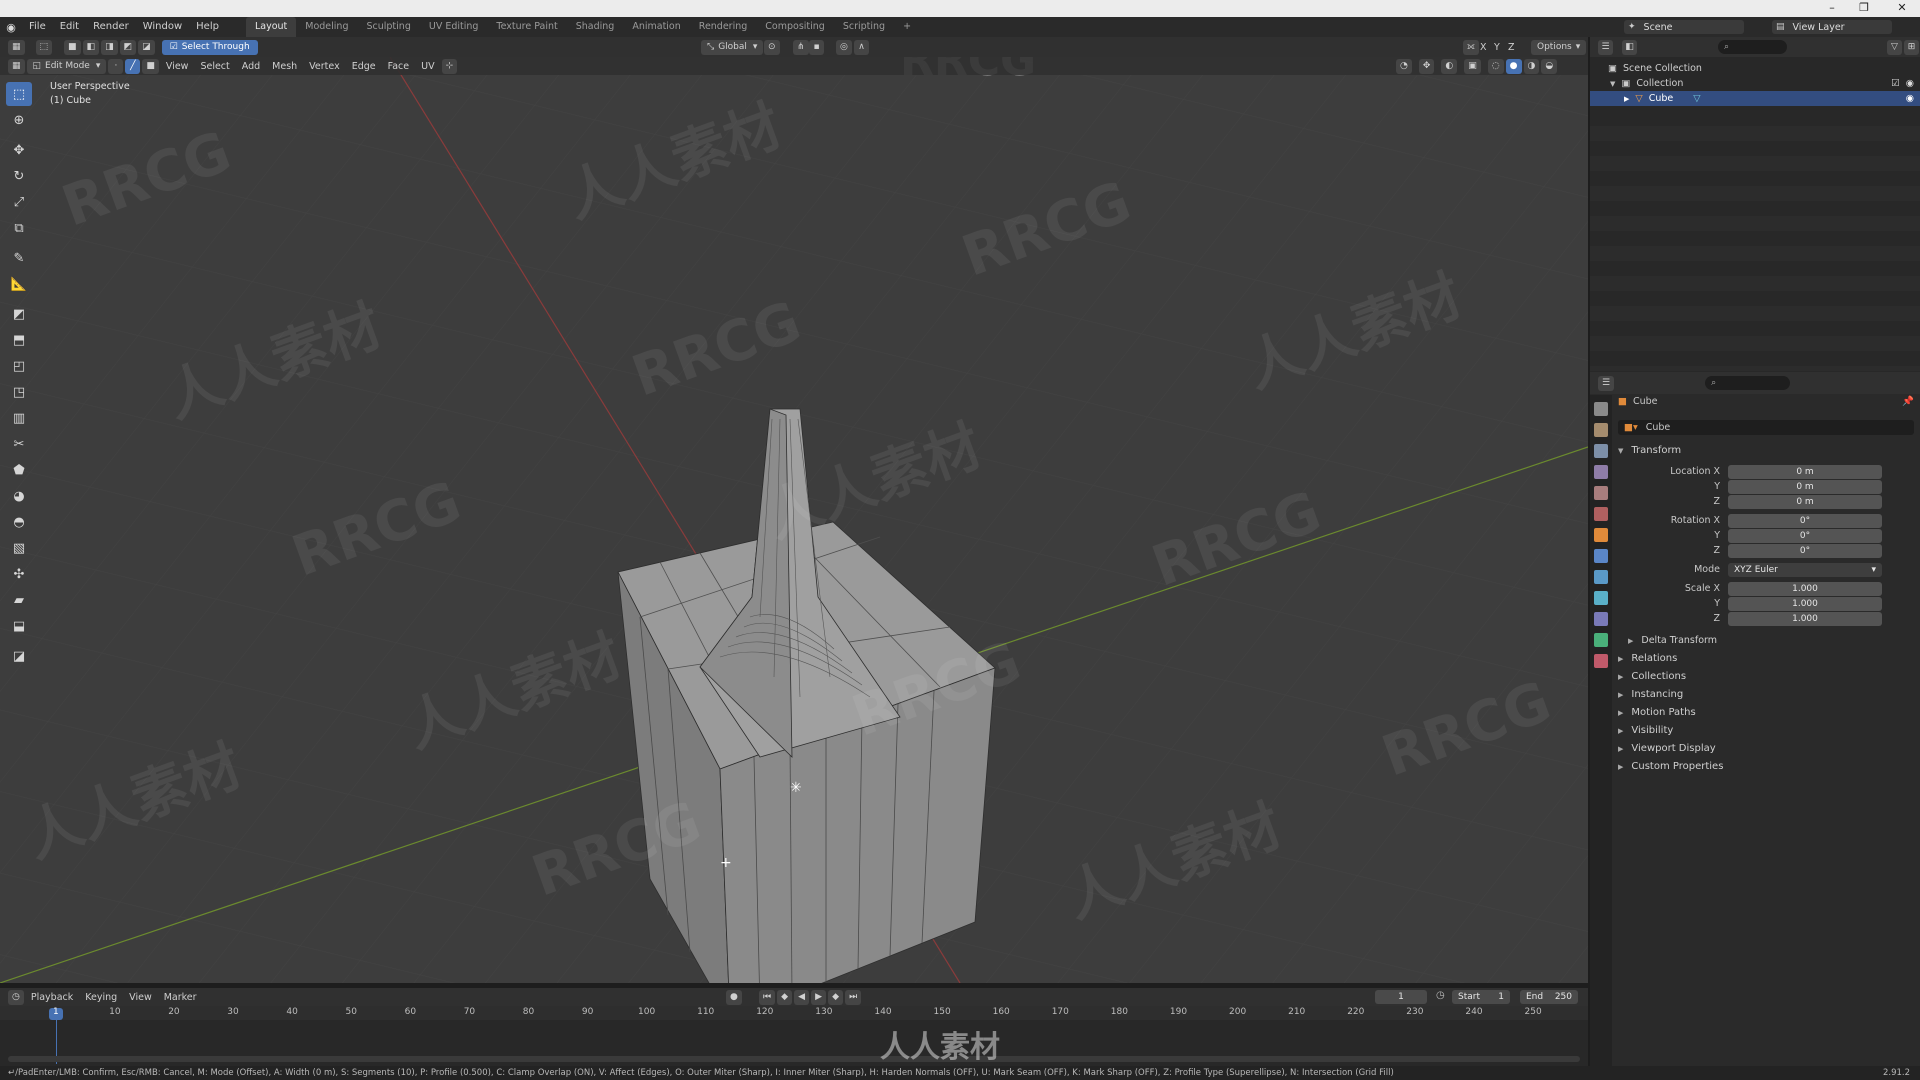 The width and height of the screenshot is (1920, 1080). Describe the element at coordinates (19, 202) in the screenshot. I see `scale-tool-icon: ⤢` at that location.